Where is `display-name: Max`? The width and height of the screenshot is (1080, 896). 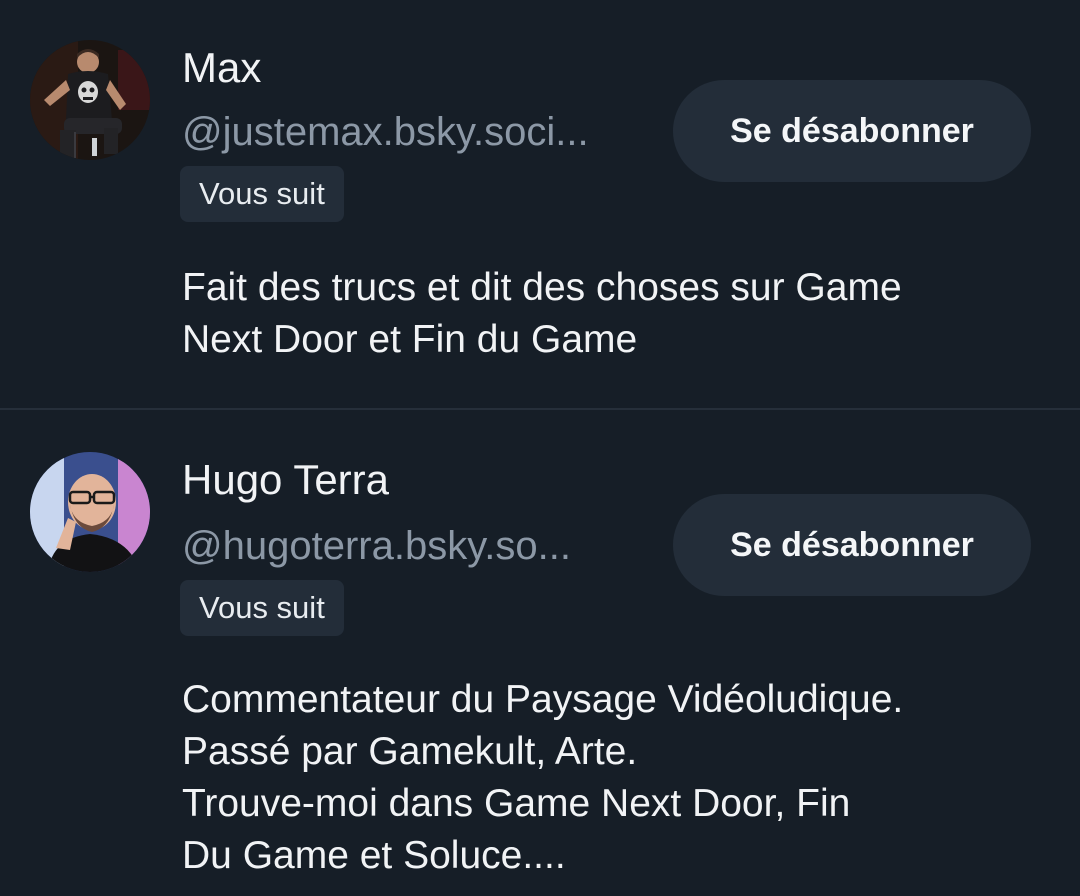 display-name: Max is located at coordinates (221, 68).